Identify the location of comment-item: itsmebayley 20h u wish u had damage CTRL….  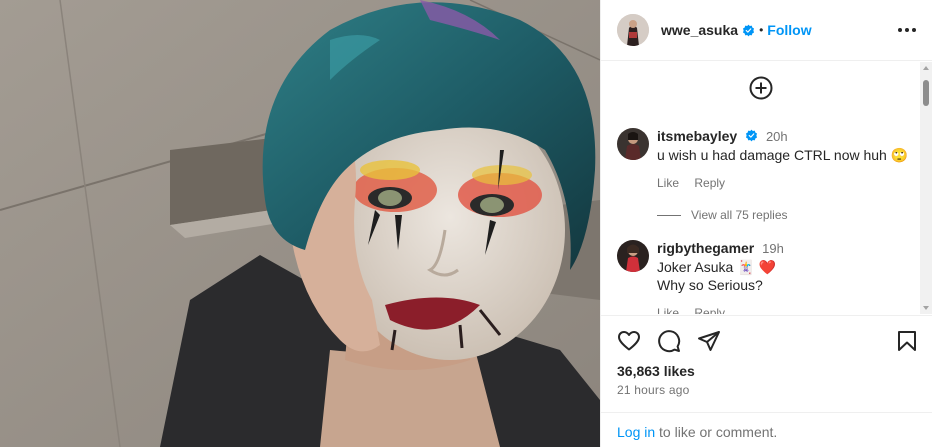
(767, 159).